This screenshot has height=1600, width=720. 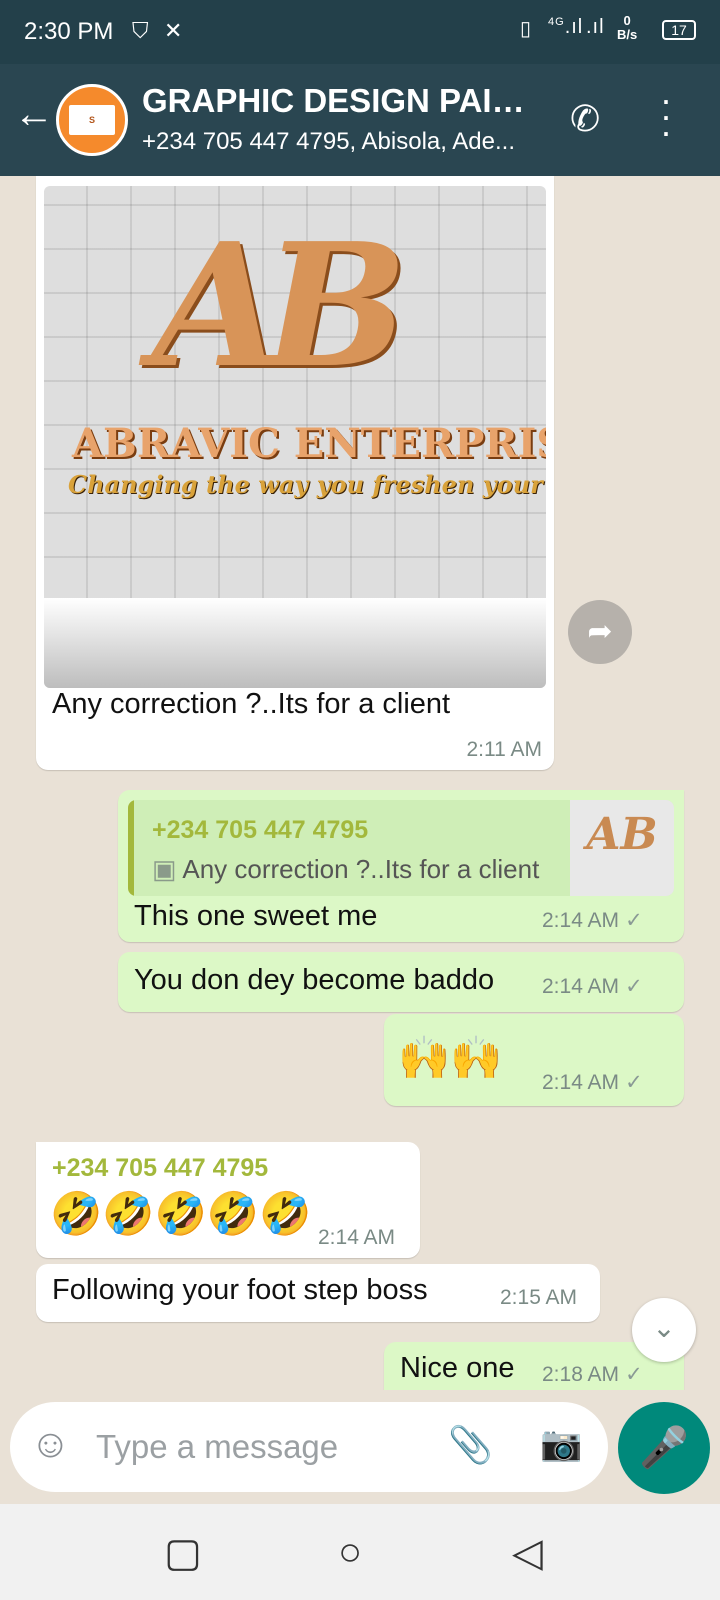 What do you see at coordinates (280, 306) in the screenshot?
I see `image-monogram: AB` at bounding box center [280, 306].